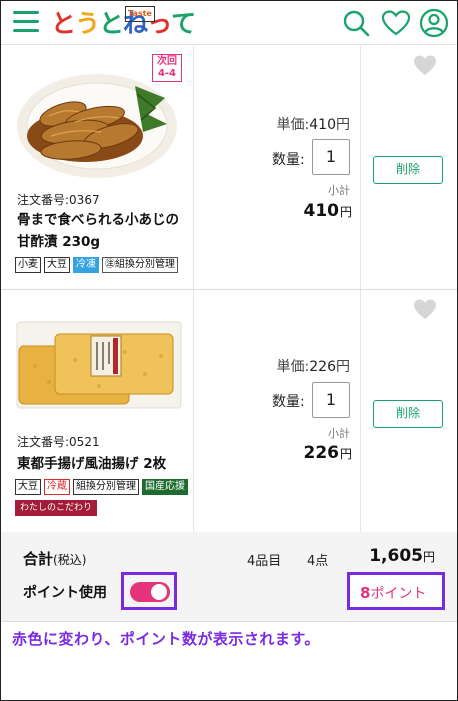 Image resolution: width=458 pixels, height=701 pixels. What do you see at coordinates (321, 211) in the screenshot?
I see `subtotal-amount: 410` at bounding box center [321, 211].